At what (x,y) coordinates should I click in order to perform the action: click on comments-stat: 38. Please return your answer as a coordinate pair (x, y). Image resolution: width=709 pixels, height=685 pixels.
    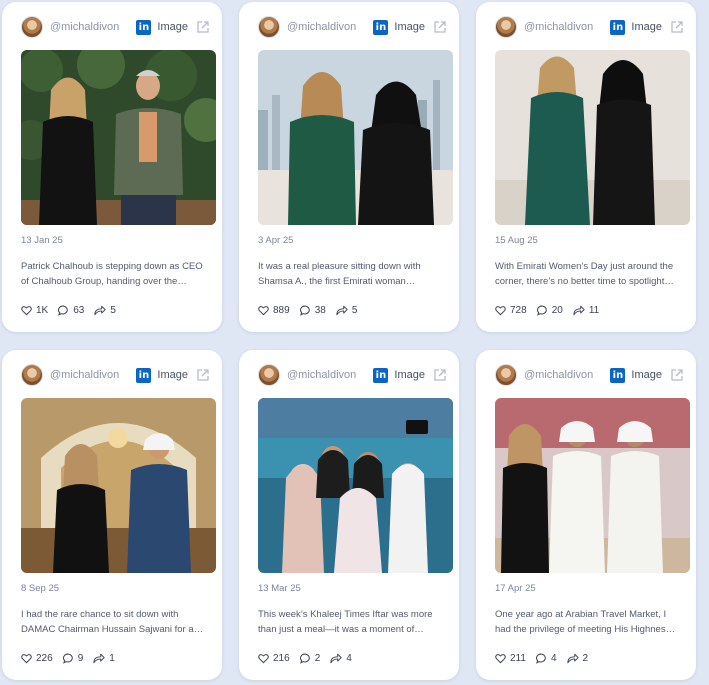
    Looking at the image, I should click on (312, 310).